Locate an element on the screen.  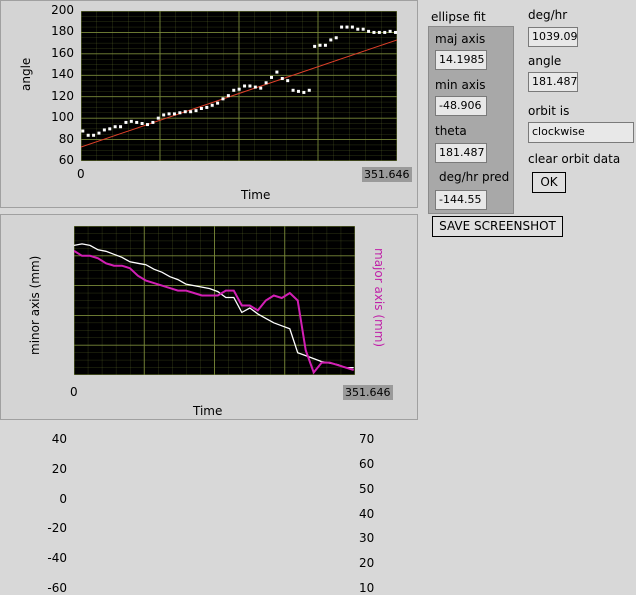
deg-hr-label: deg/hr is located at coordinates (548, 15).